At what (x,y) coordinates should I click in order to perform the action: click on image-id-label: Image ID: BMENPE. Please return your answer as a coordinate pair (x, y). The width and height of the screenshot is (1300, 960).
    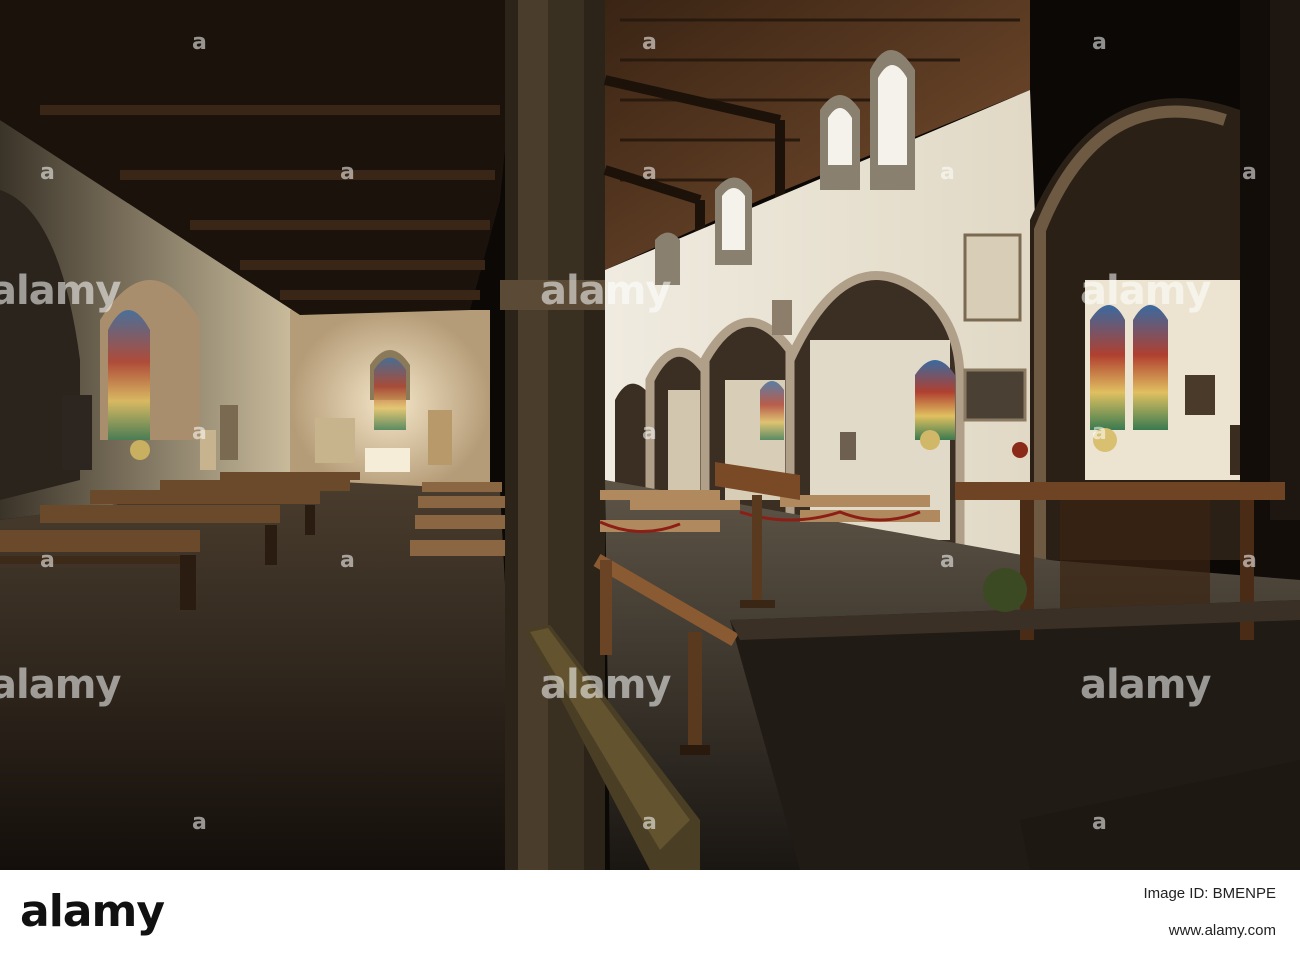
    Looking at the image, I should click on (1209, 893).